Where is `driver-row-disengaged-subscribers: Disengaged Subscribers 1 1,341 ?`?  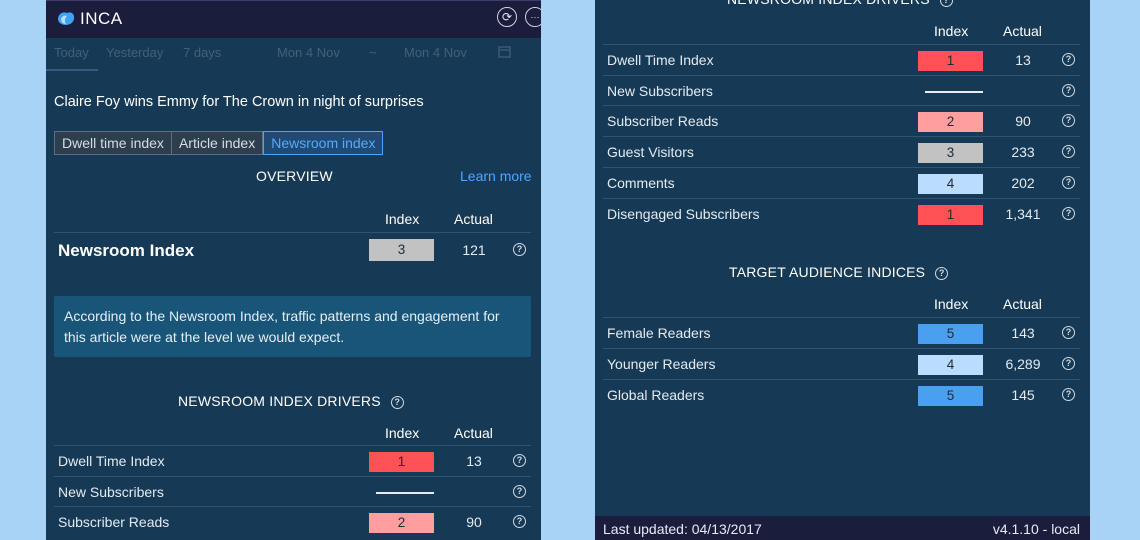
driver-row-disengaged-subscribers: Disengaged Subscribers 1 1,341 ? is located at coordinates (841, 213).